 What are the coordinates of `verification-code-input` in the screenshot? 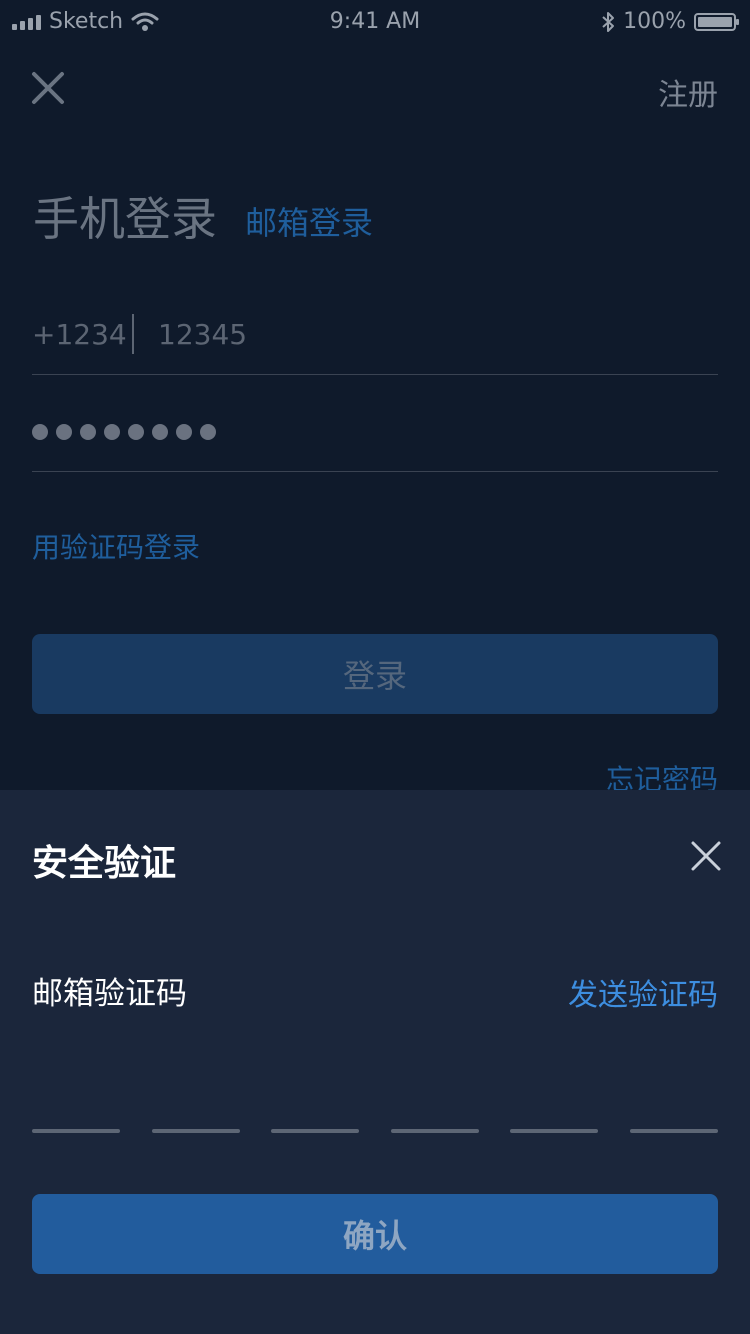 It's located at (375, 1131).